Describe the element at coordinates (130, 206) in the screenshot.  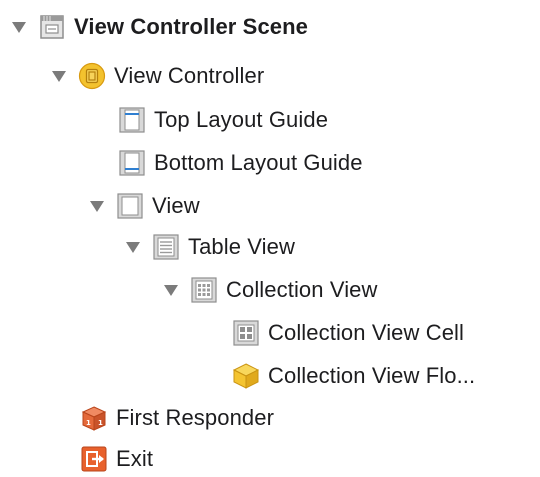
I see `view-icon` at that location.